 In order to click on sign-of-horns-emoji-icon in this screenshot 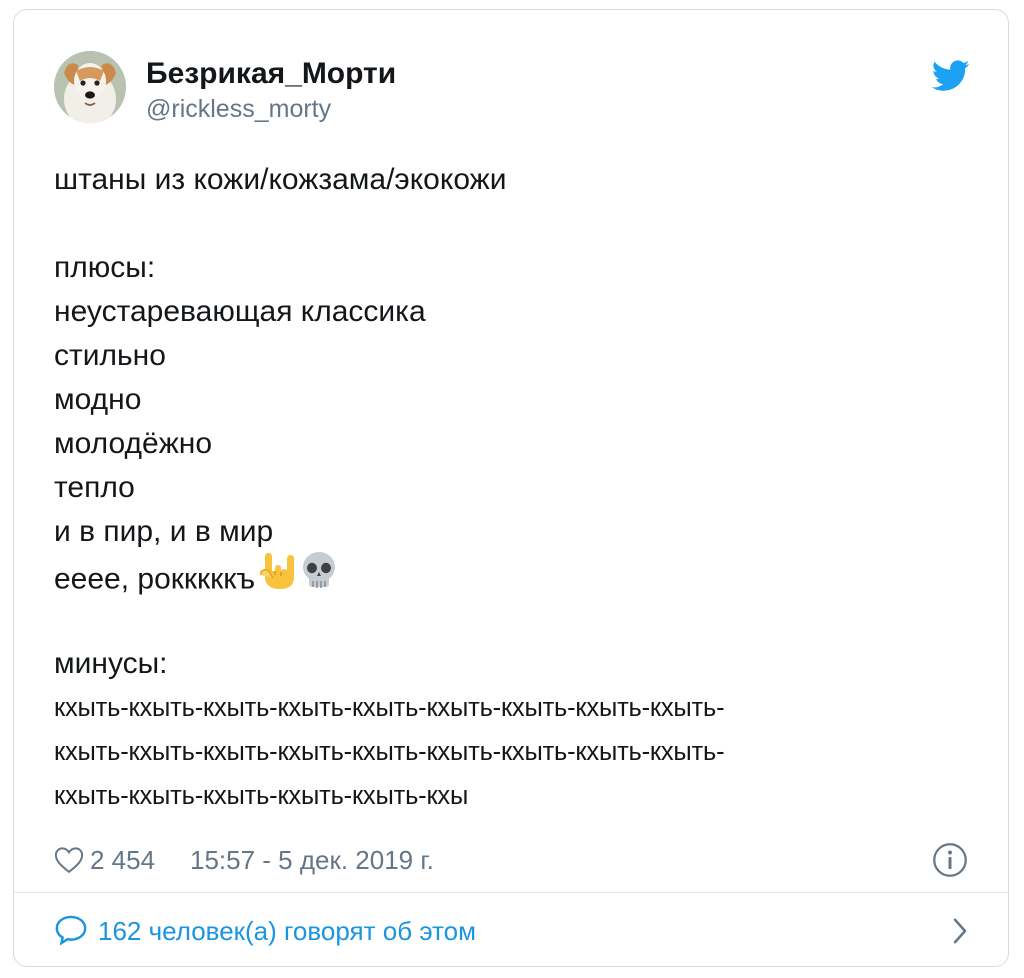, I will do `click(278, 577)`.